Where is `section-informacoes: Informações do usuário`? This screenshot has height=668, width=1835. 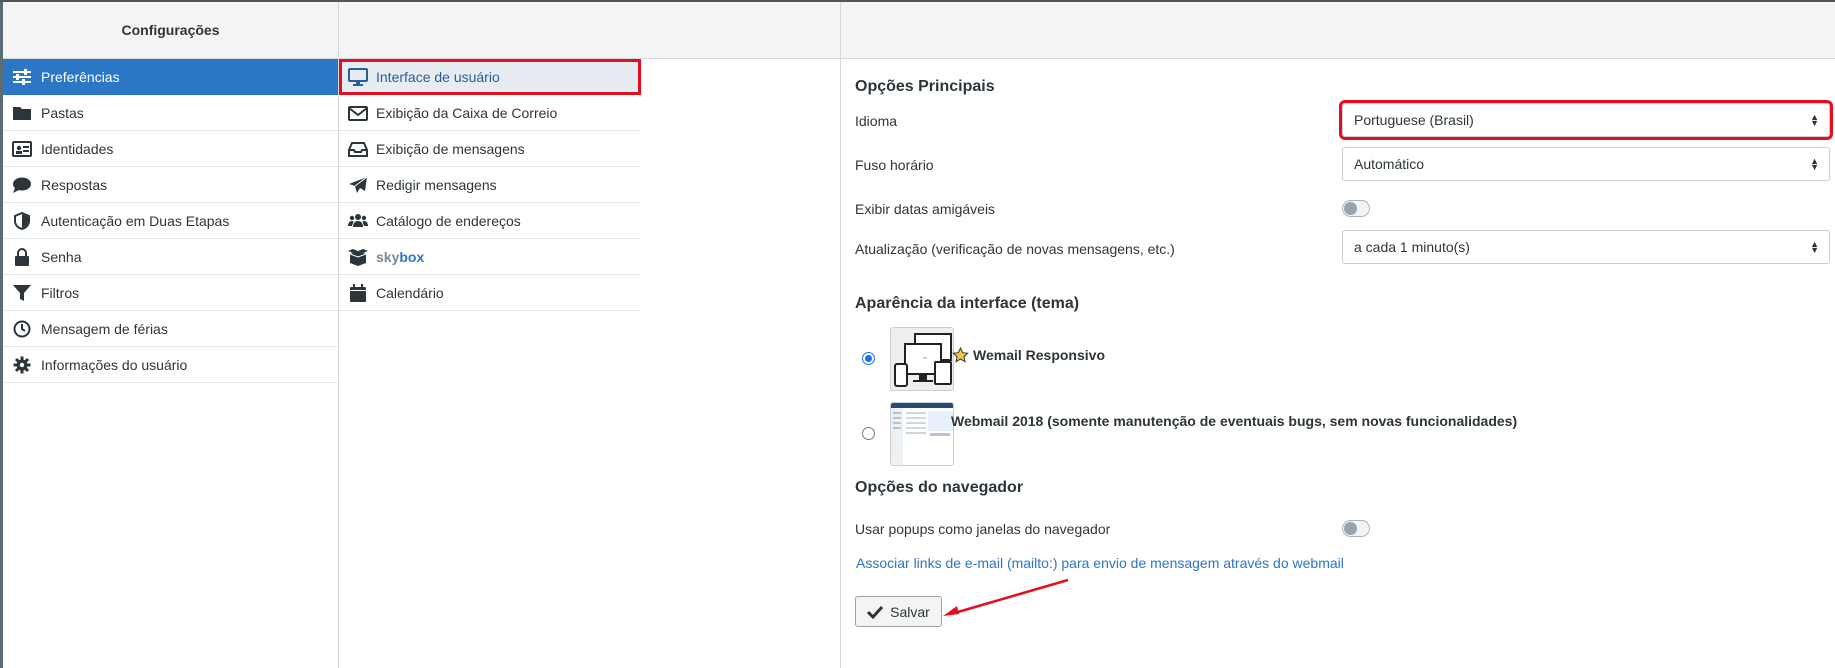
section-informacoes: Informações do usuário is located at coordinates (170, 365).